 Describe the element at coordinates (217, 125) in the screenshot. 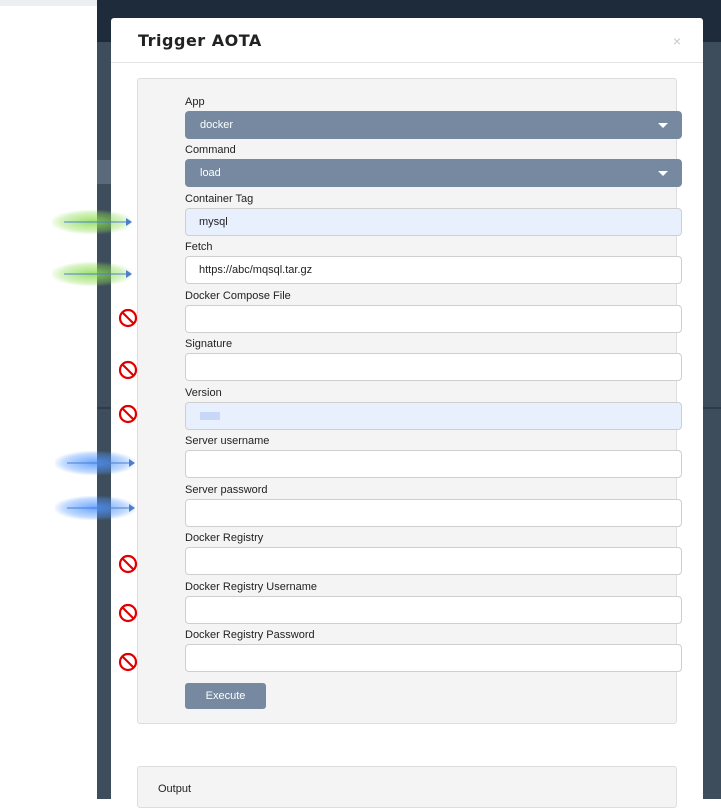

I see `app-select-value: docker` at that location.